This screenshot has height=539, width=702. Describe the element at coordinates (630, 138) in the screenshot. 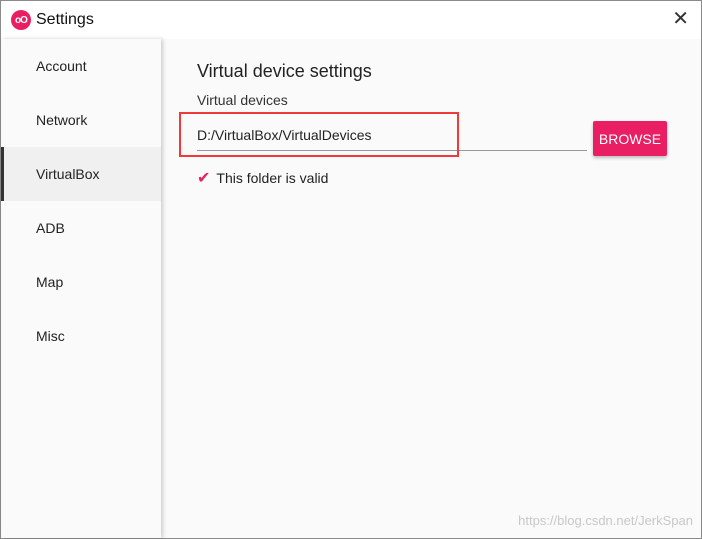

I see `browse-button: BROWSE` at that location.